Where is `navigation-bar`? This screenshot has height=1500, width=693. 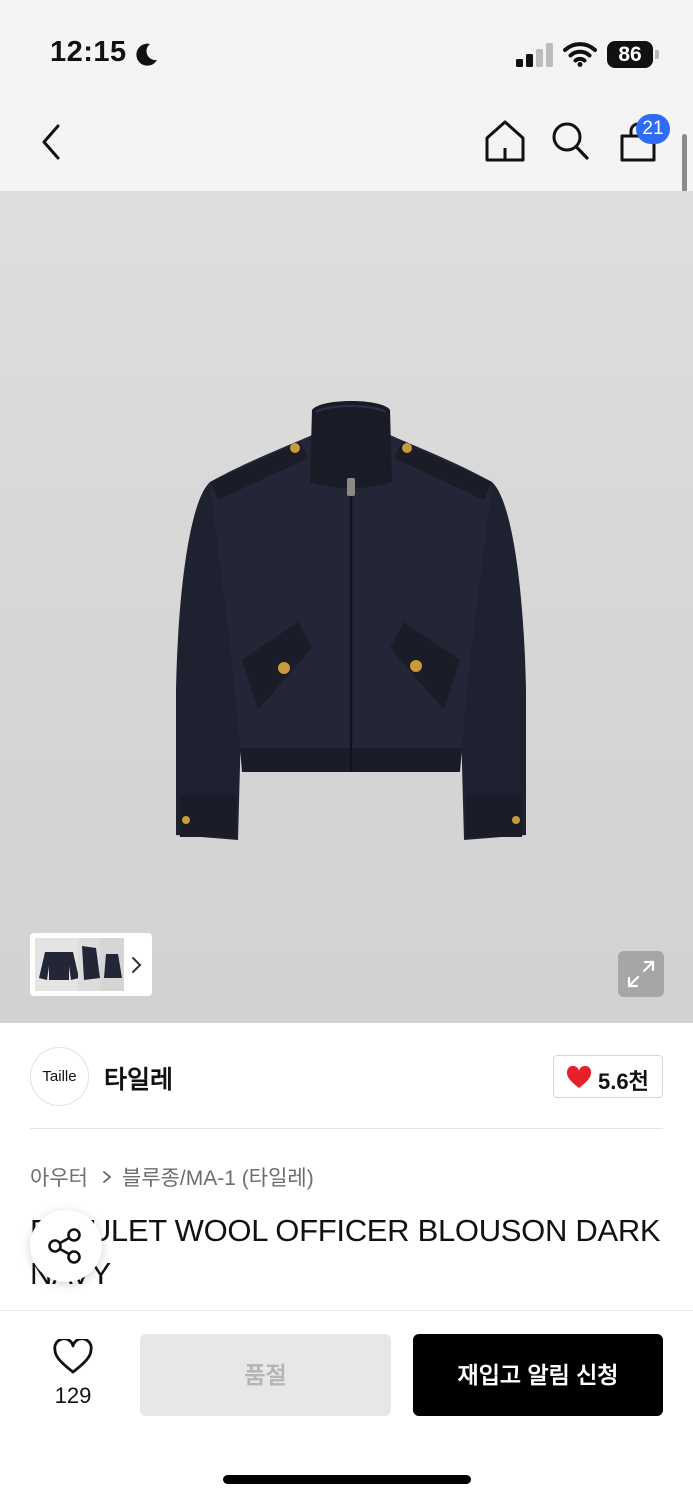
navigation-bar is located at coordinates (346, 145).